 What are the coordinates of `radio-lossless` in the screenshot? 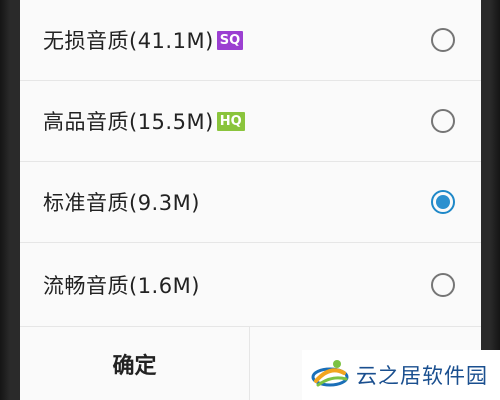 It's located at (443, 40).